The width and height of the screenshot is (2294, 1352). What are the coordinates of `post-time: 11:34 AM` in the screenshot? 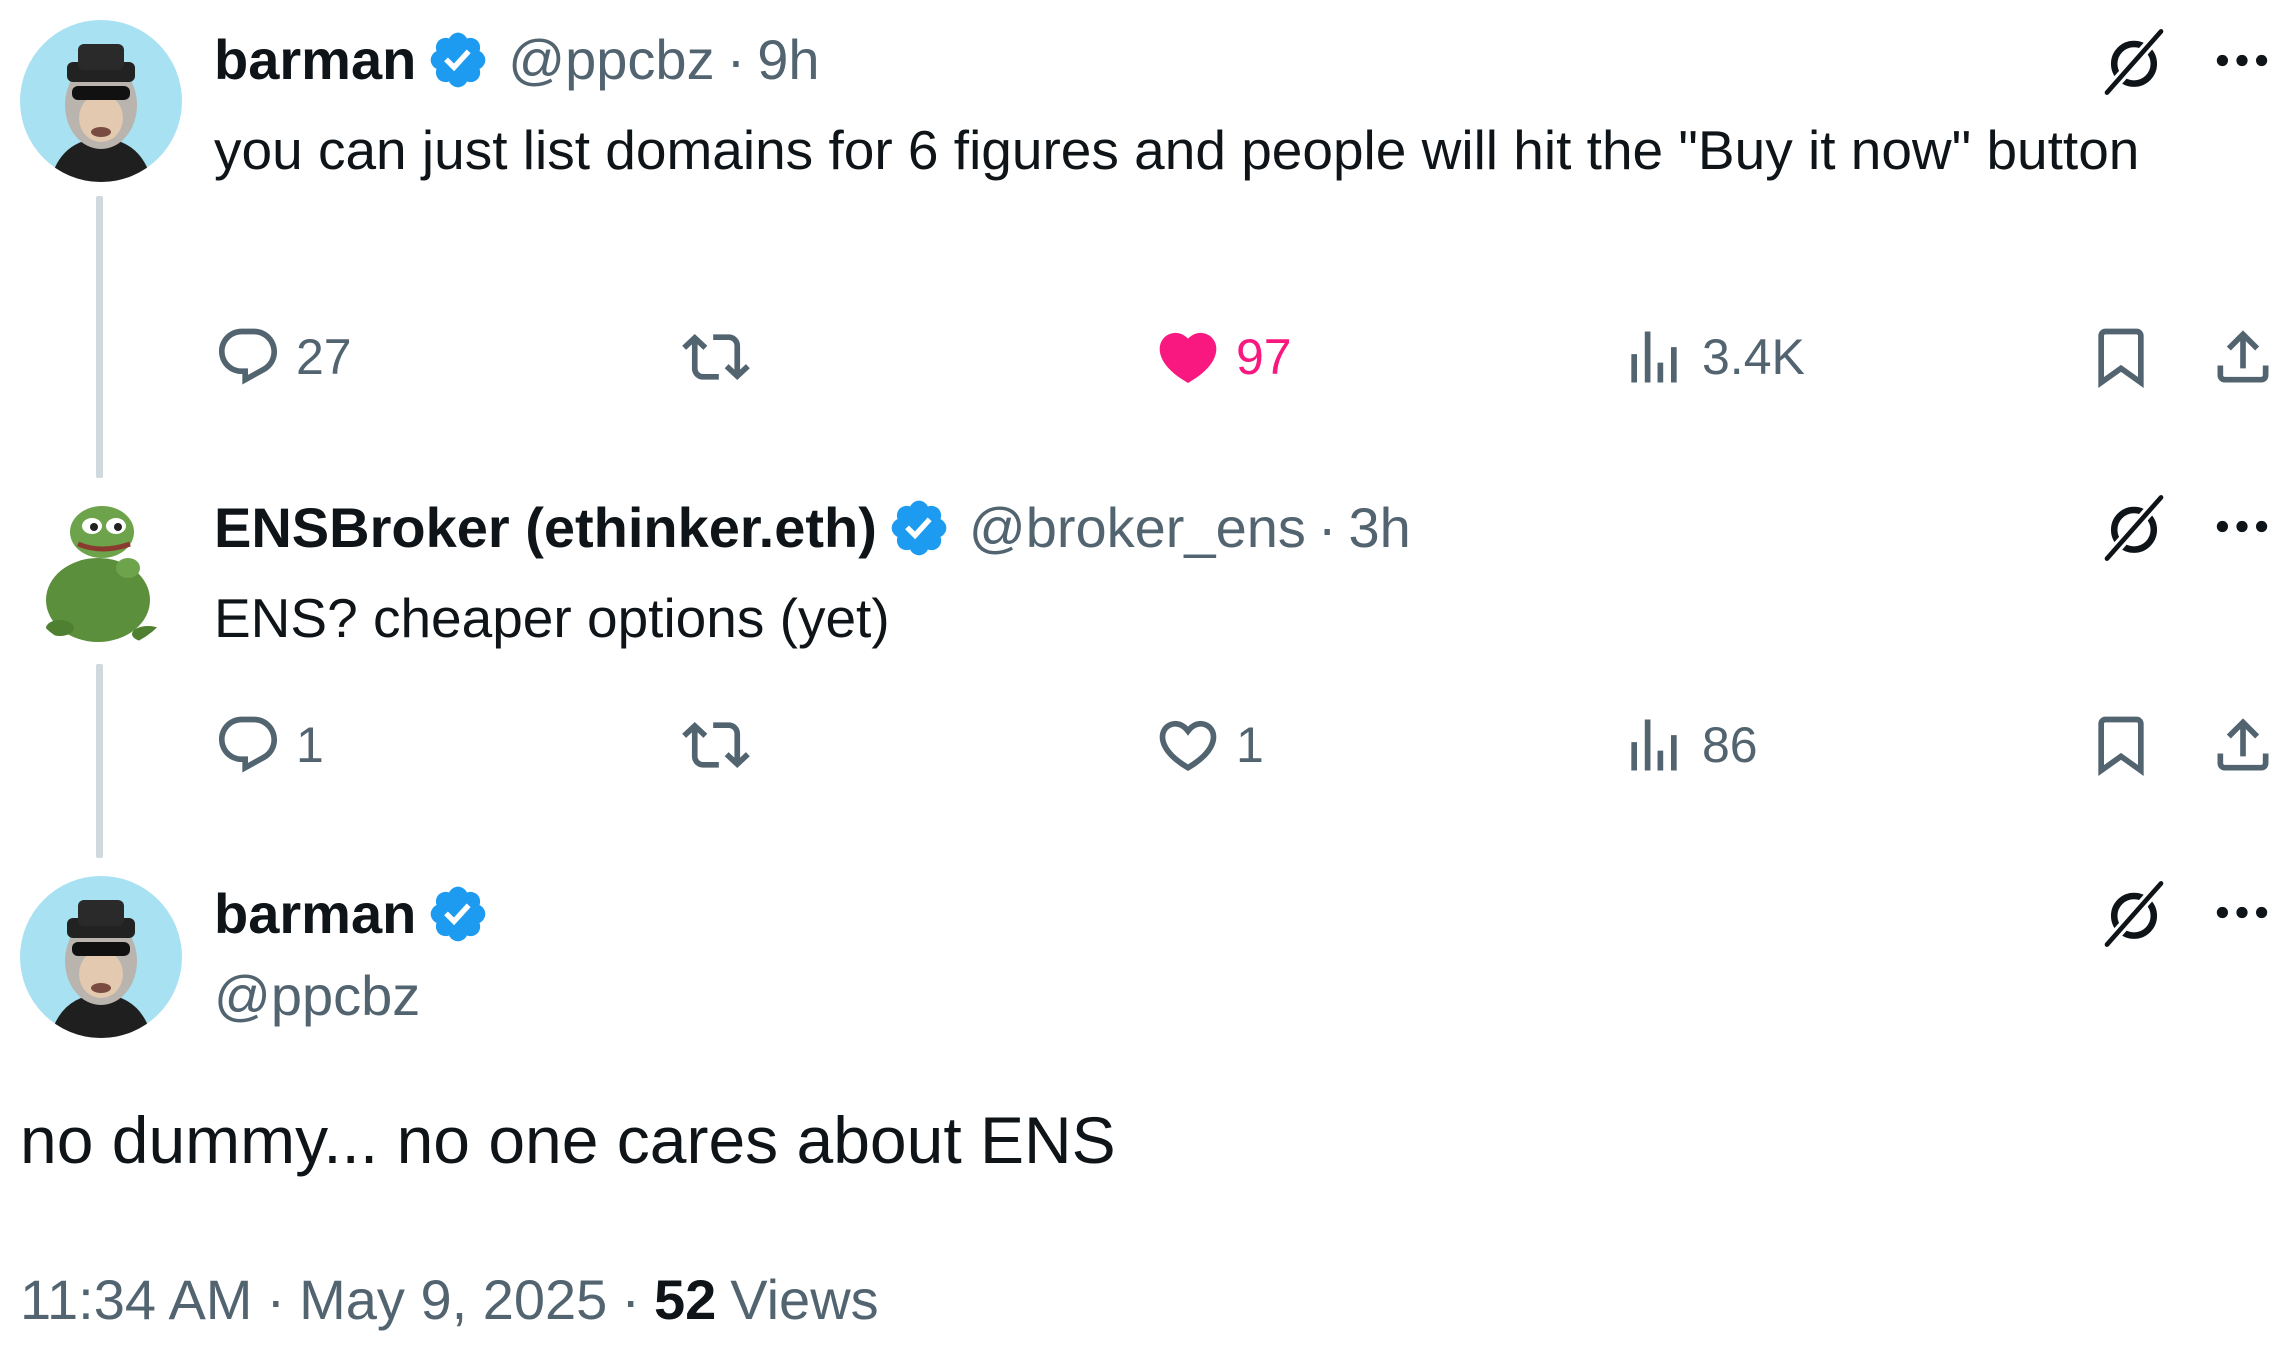 It's located at (136, 1299).